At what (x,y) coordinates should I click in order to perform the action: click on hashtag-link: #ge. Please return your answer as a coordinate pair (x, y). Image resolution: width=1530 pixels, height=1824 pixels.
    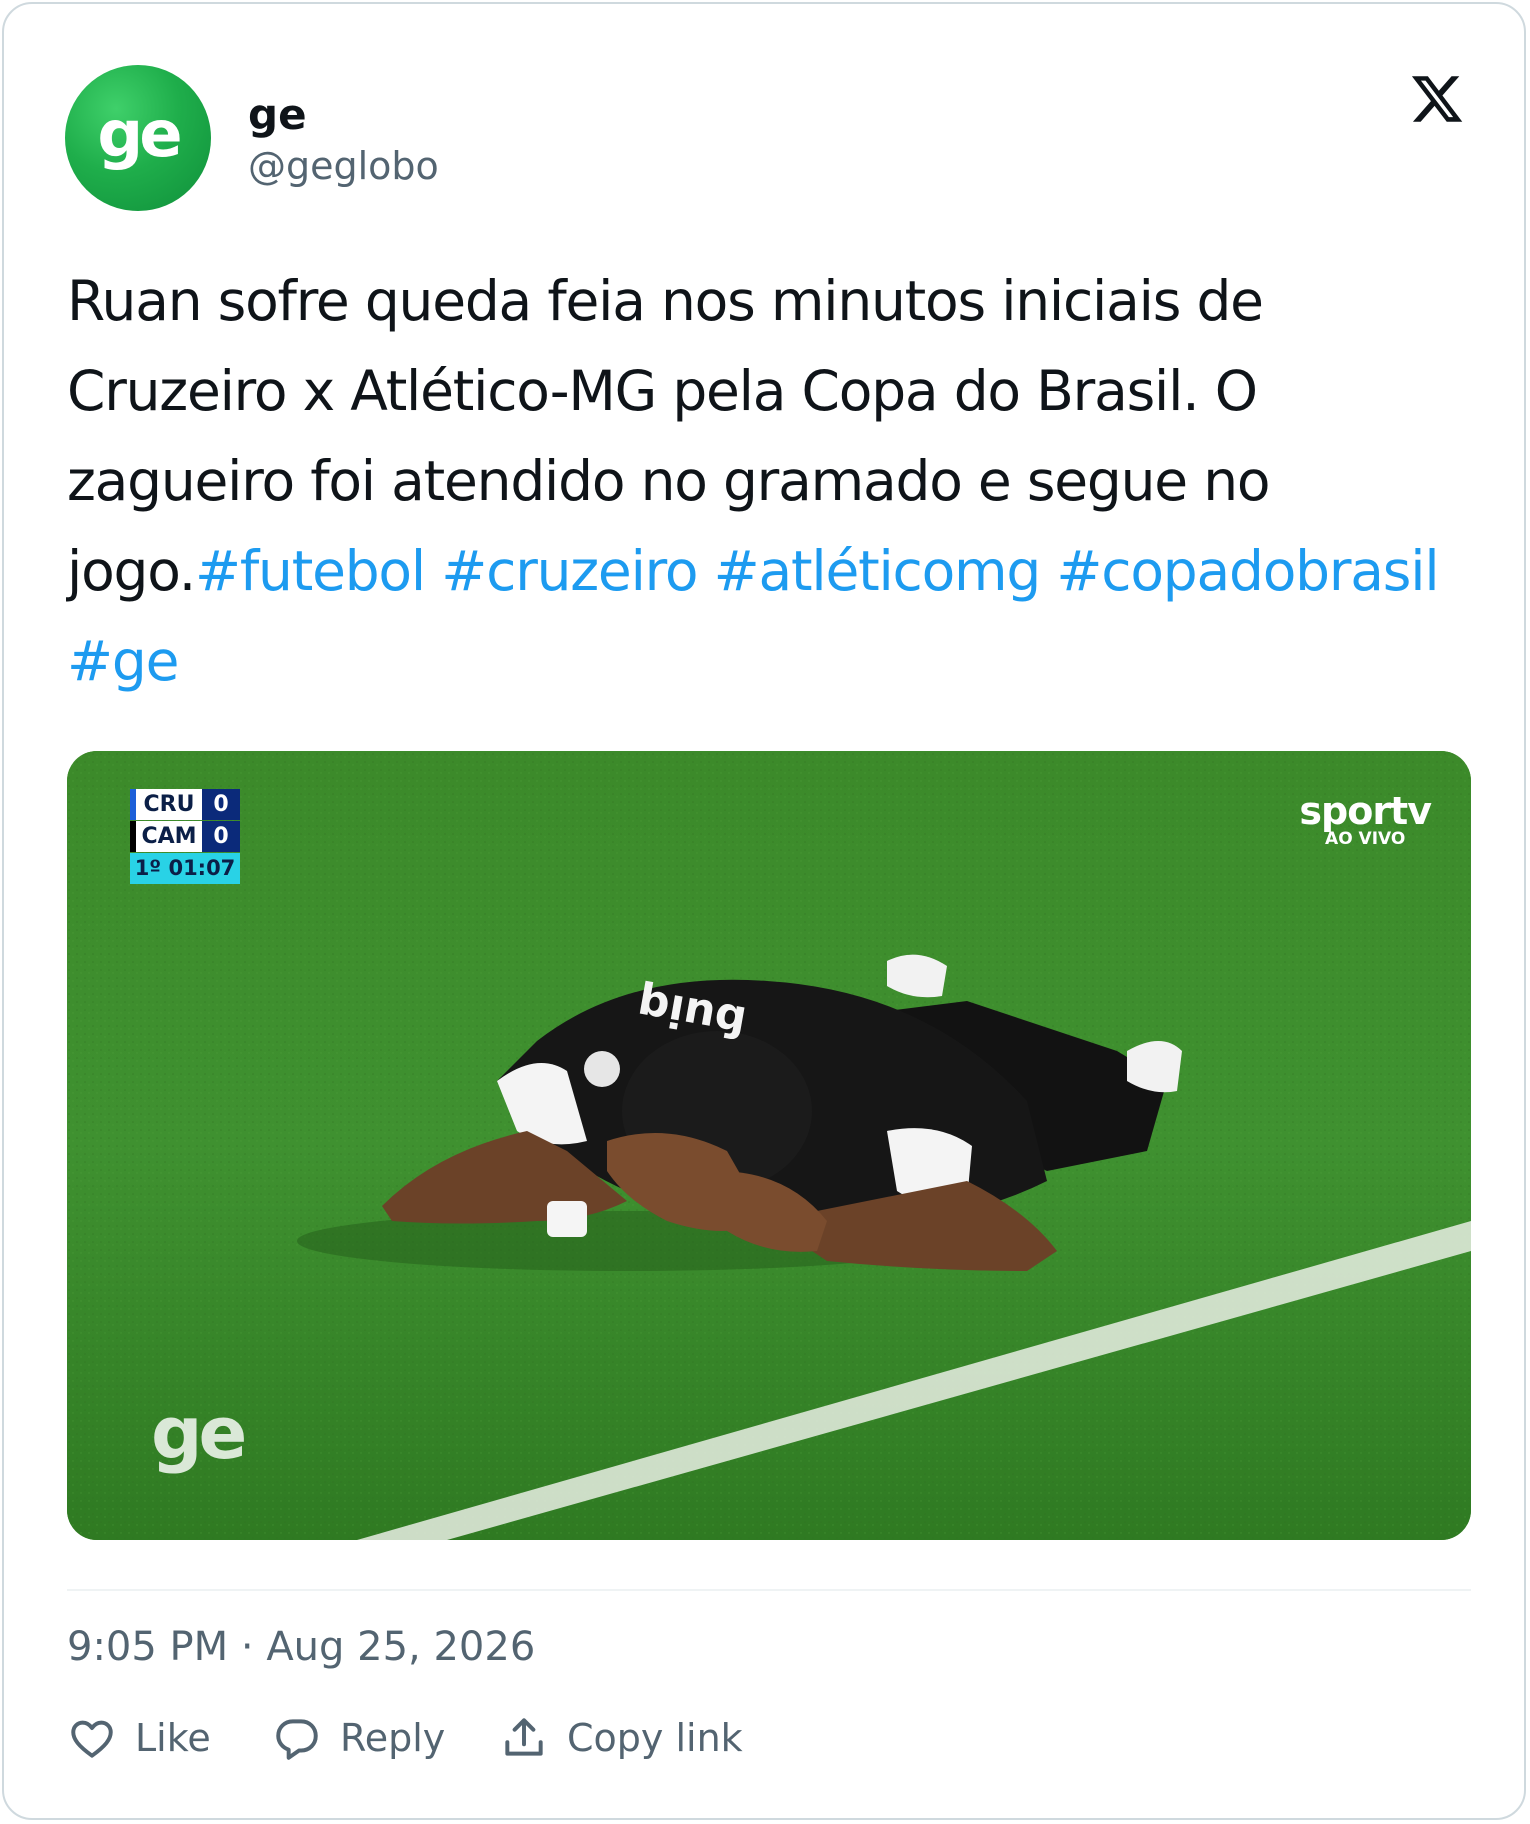
    Looking at the image, I should click on (123, 661).